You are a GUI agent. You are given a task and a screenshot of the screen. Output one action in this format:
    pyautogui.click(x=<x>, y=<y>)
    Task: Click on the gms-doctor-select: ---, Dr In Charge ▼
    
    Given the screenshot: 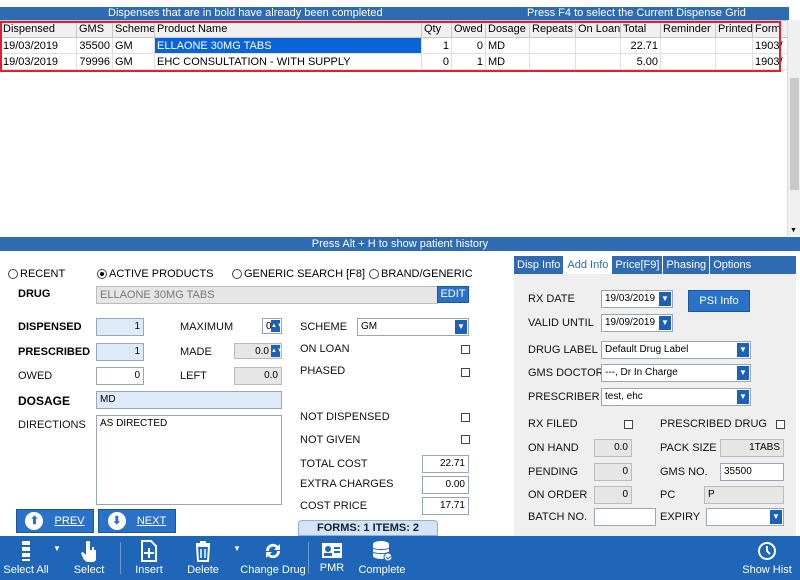 What is the action you would take?
    pyautogui.click(x=676, y=373)
    